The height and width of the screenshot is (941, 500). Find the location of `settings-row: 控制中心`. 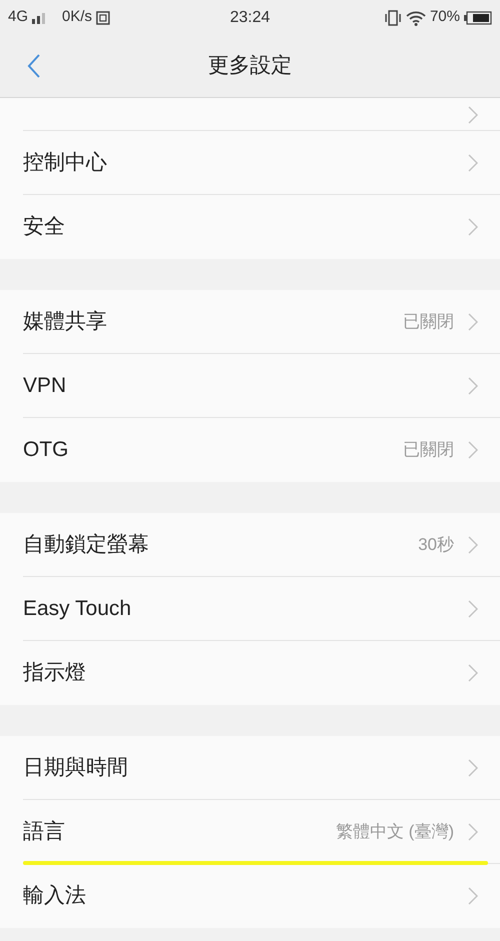

settings-row: 控制中心 is located at coordinates (250, 163).